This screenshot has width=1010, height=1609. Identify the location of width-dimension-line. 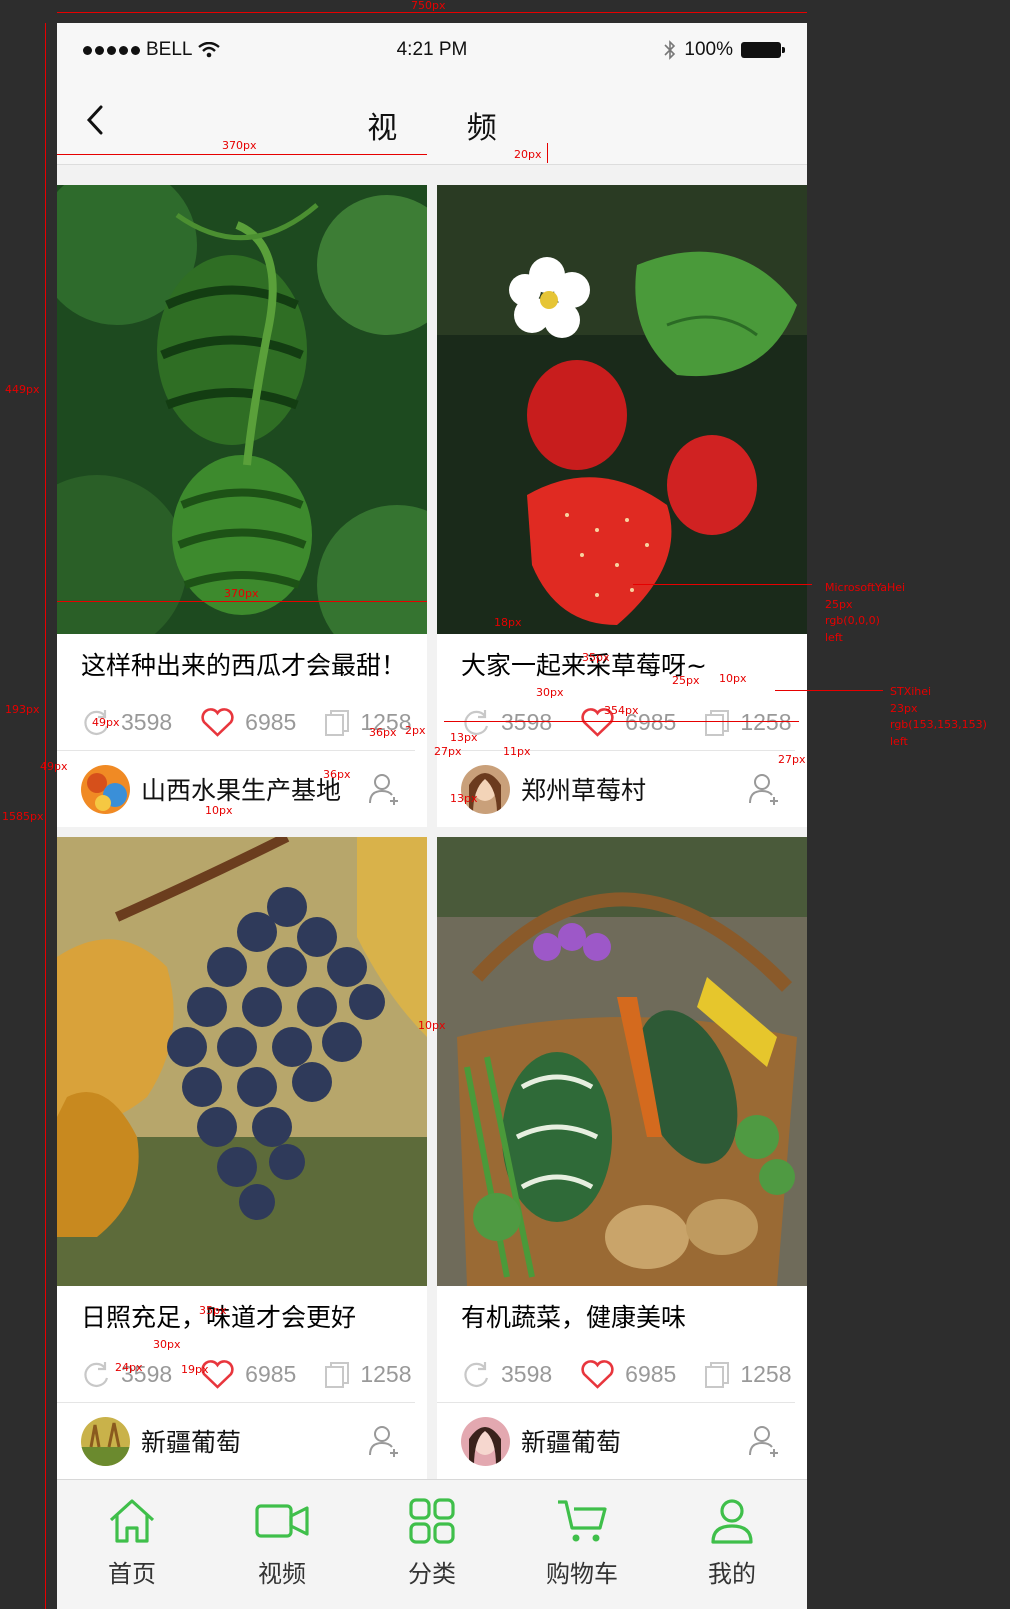
(432, 12).